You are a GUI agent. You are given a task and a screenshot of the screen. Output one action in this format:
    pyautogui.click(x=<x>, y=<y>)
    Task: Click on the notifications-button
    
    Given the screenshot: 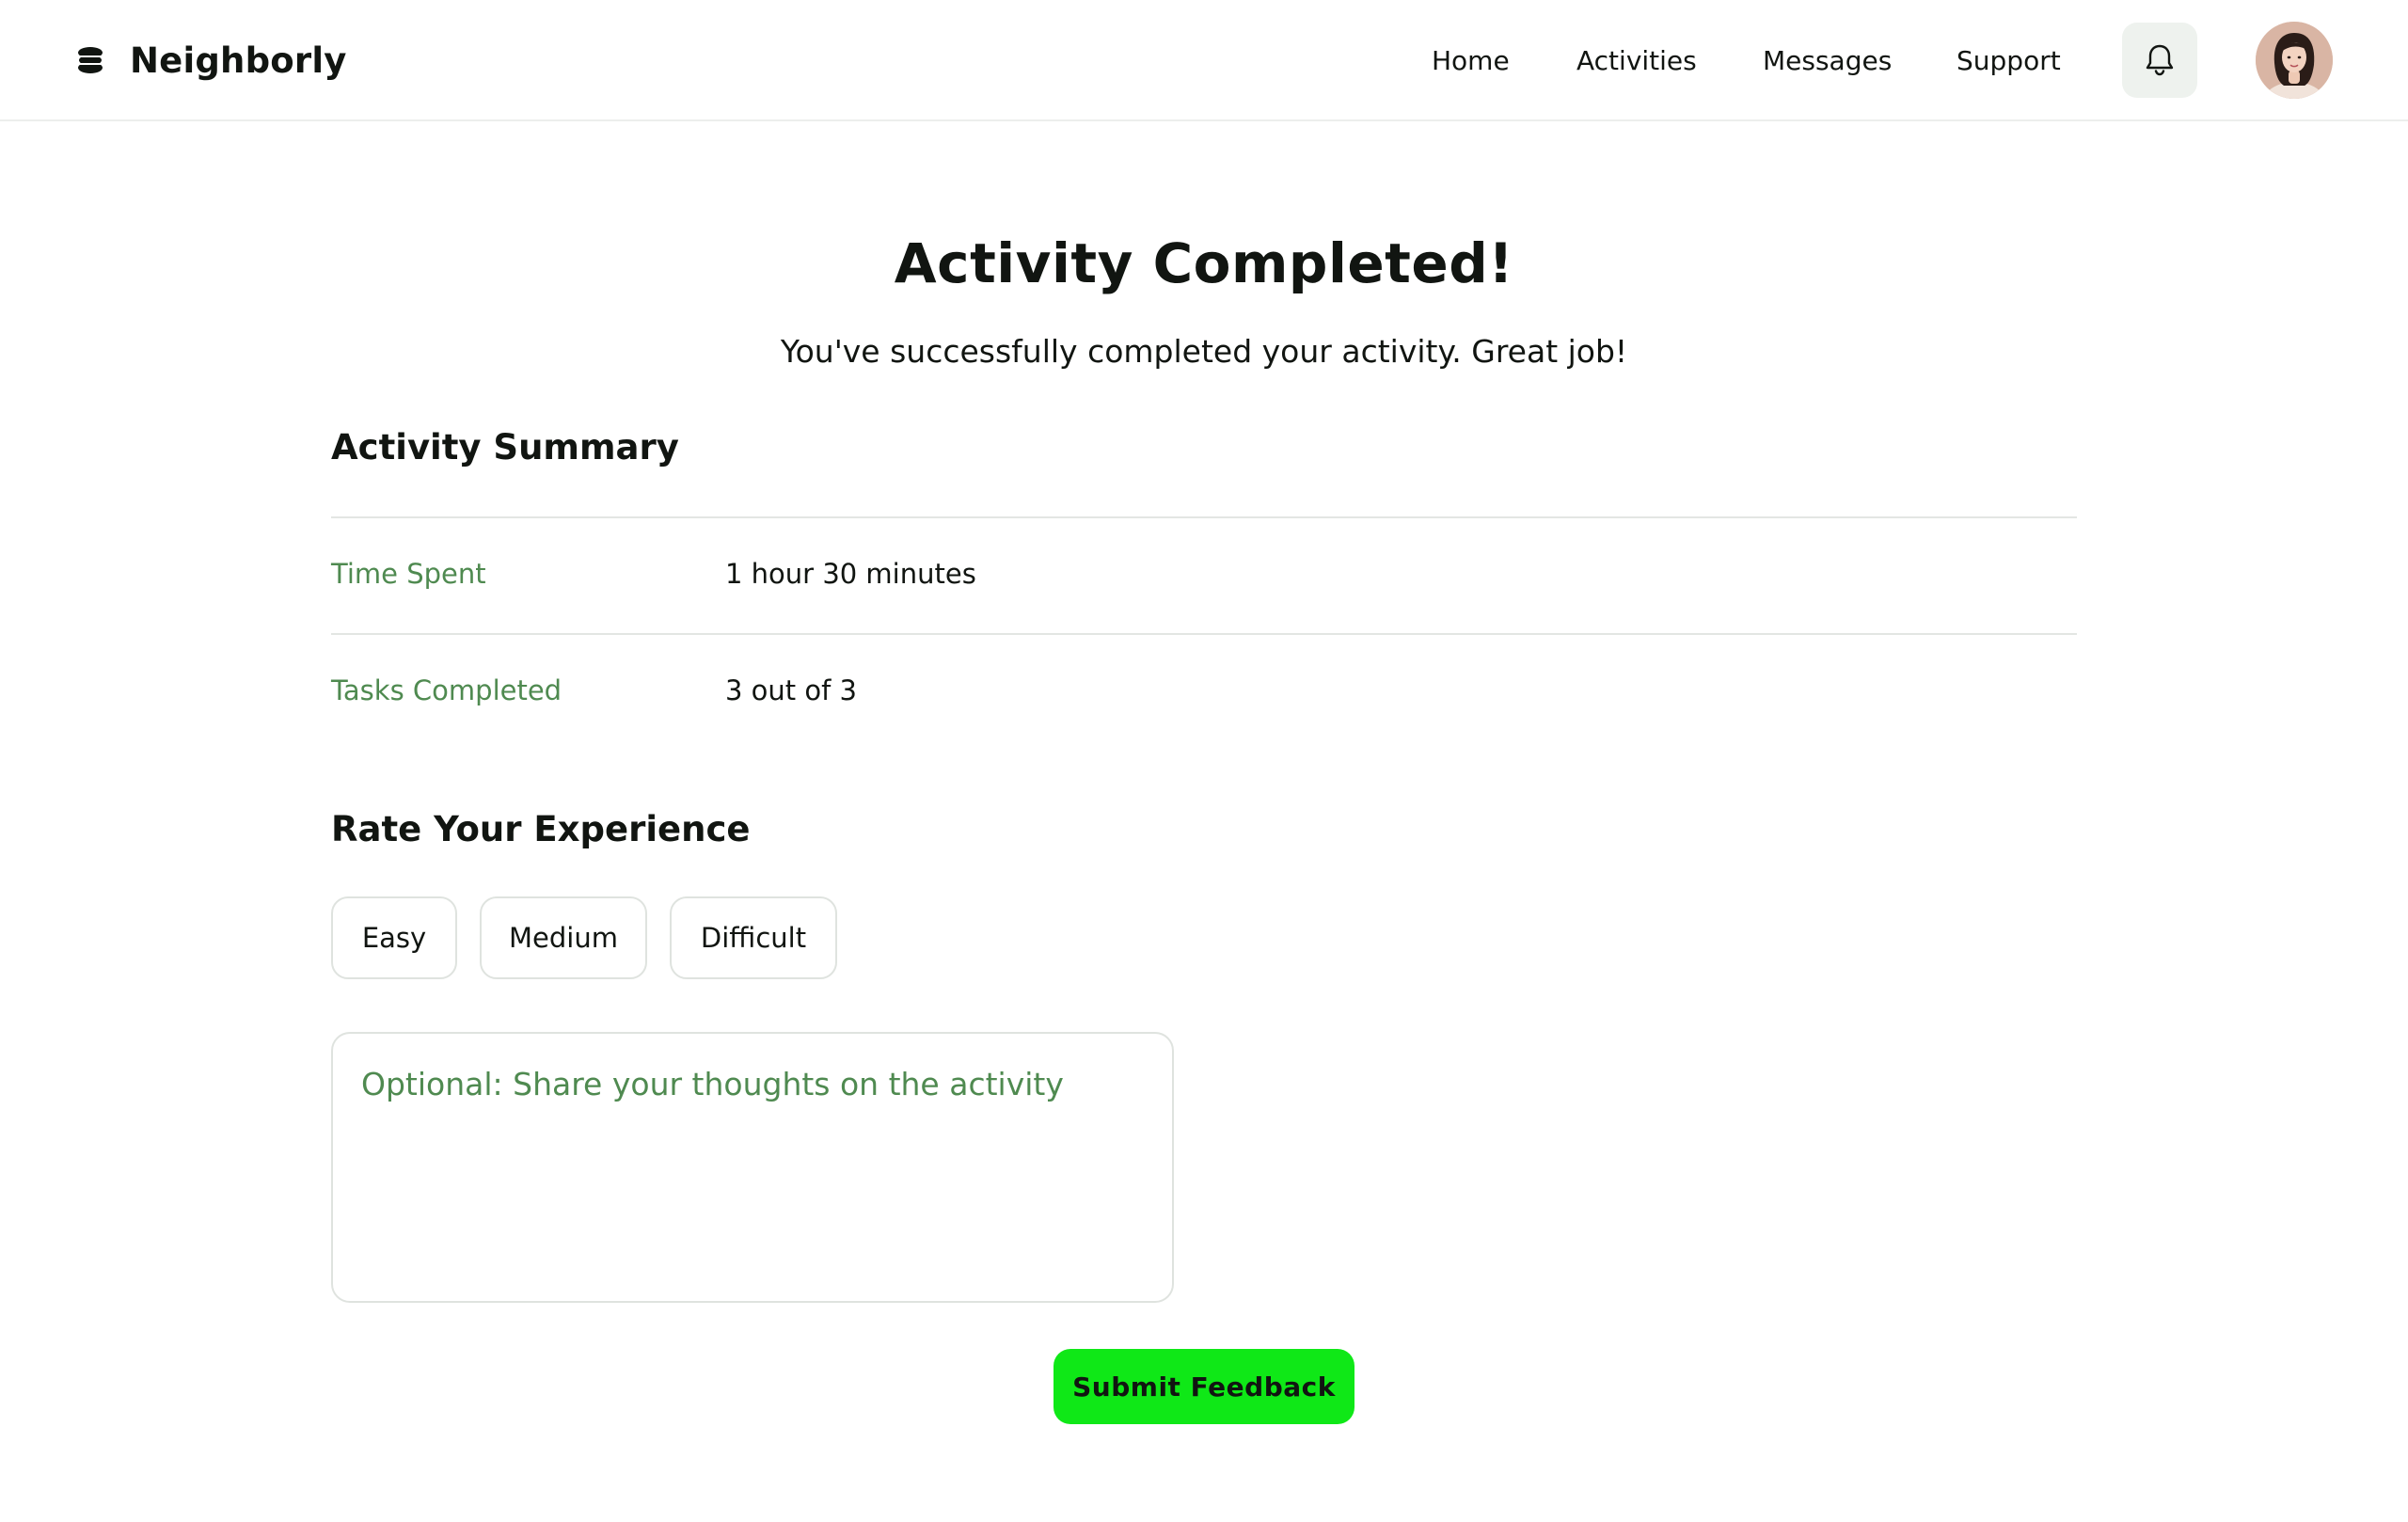 What is the action you would take?
    pyautogui.click(x=2159, y=61)
    